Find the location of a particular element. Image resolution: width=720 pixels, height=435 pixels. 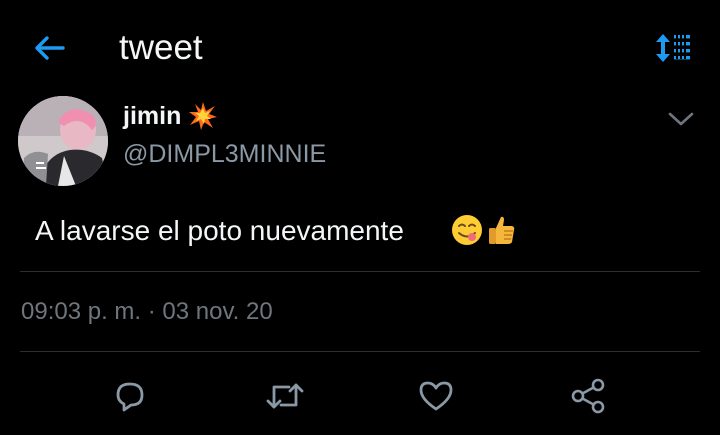

page-title: tweet is located at coordinates (161, 47).